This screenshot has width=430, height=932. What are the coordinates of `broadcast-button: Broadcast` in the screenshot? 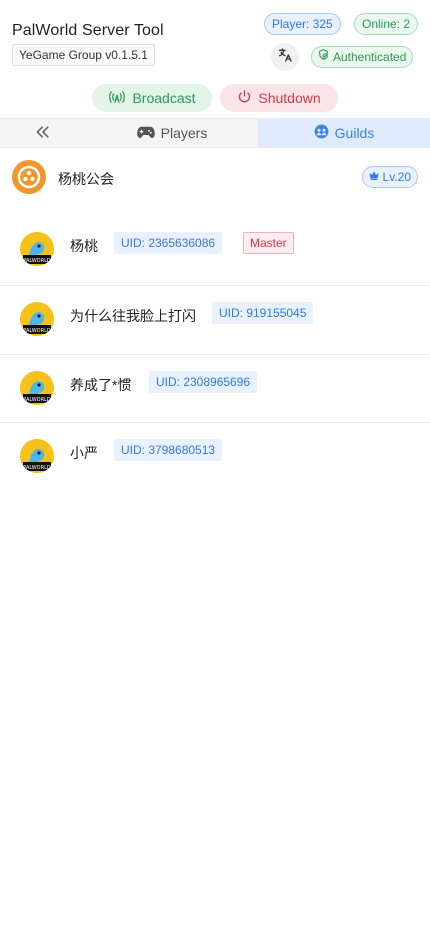 It's located at (152, 98).